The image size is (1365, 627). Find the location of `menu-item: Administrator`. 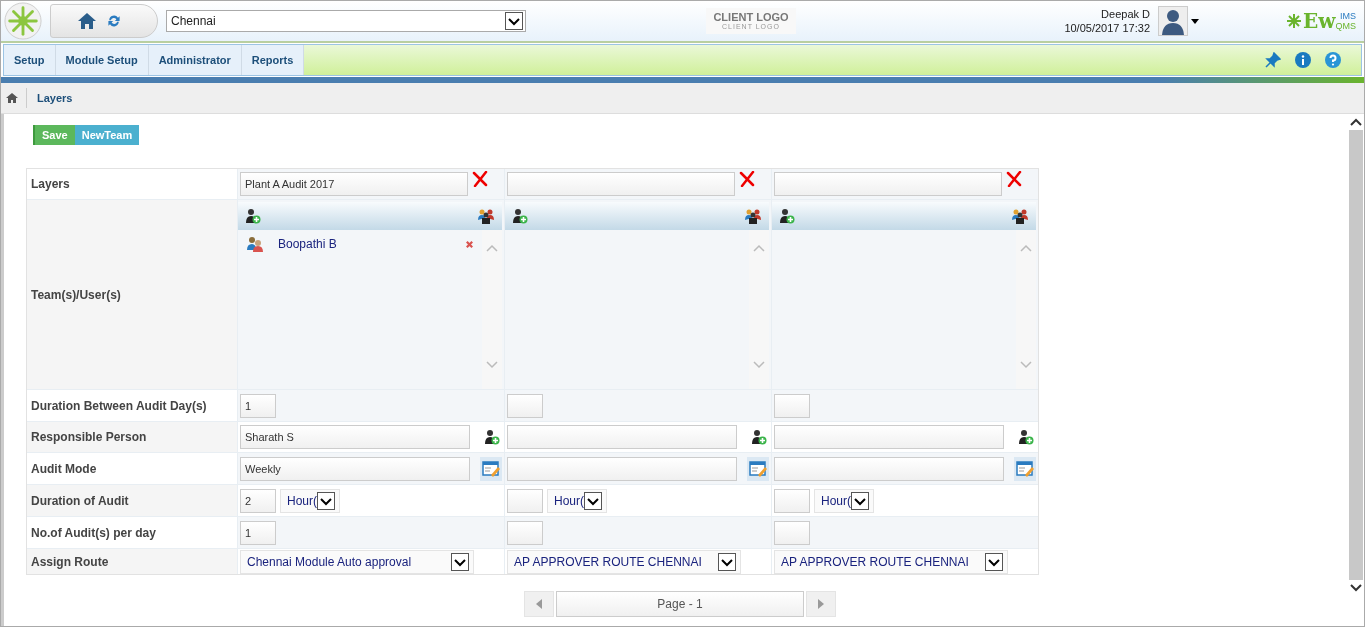

menu-item: Administrator is located at coordinates (195, 60).